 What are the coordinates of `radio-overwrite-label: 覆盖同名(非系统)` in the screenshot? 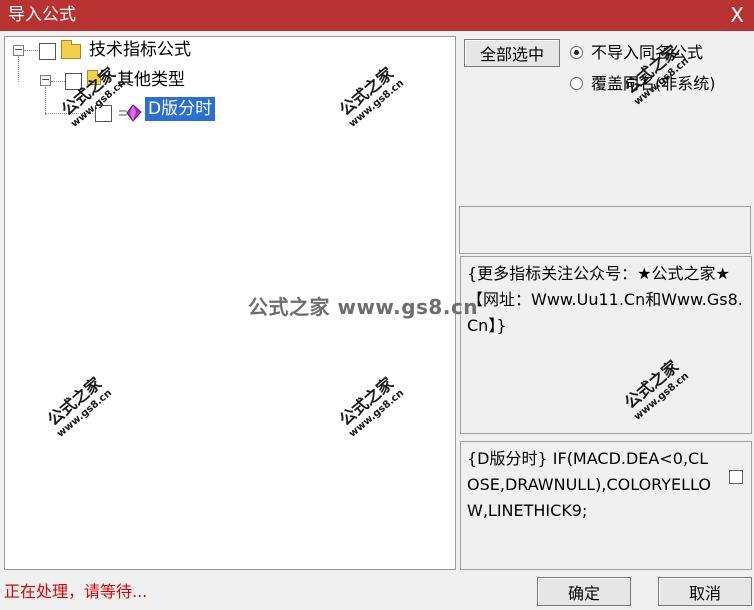 It's located at (653, 83).